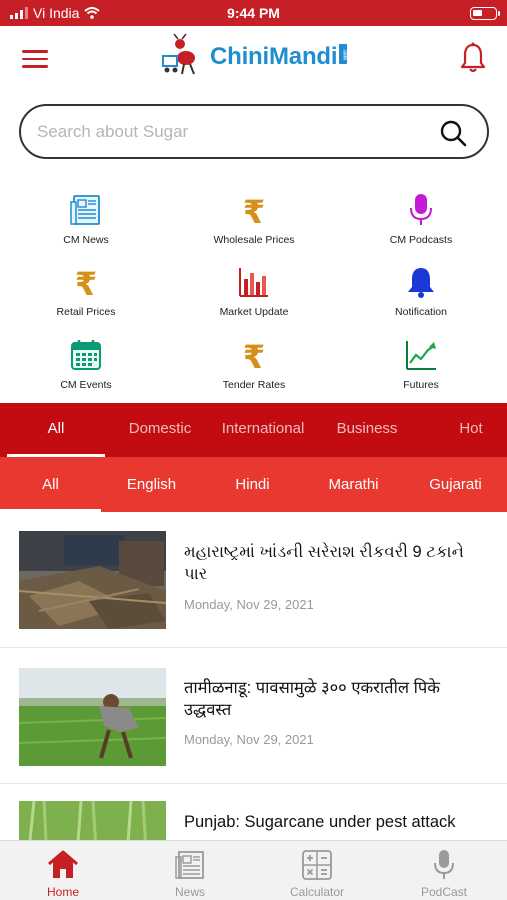  I want to click on quick-link-cm-news: CM News, so click(86, 224).